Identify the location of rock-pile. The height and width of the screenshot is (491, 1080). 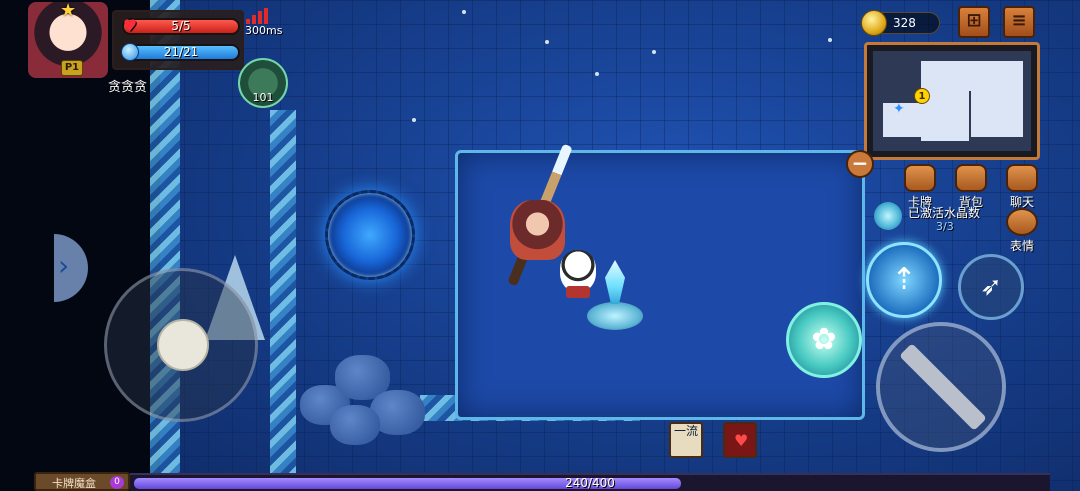
(365, 402).